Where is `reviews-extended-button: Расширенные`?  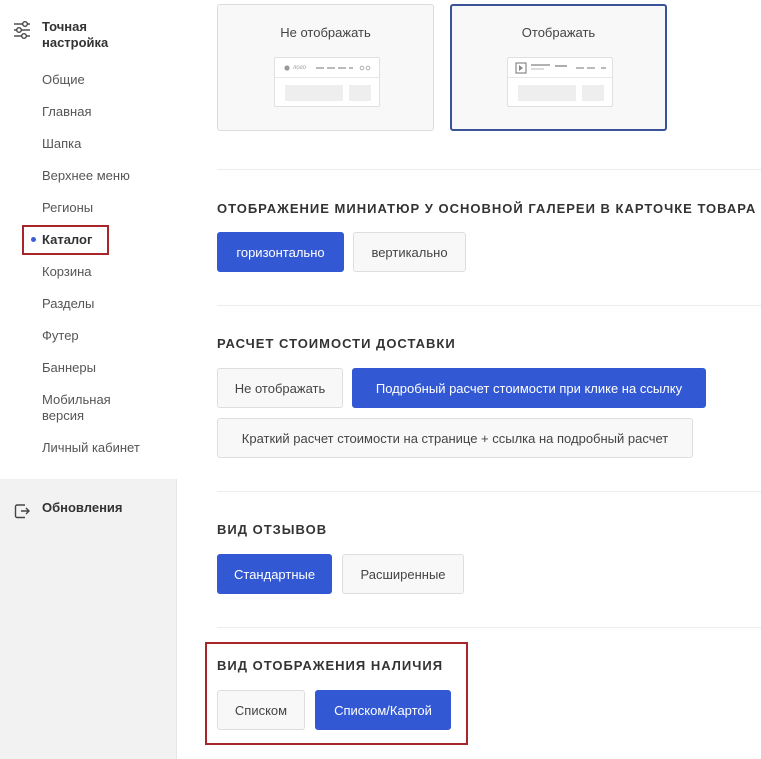
reviews-extended-button: Расширенные is located at coordinates (403, 574).